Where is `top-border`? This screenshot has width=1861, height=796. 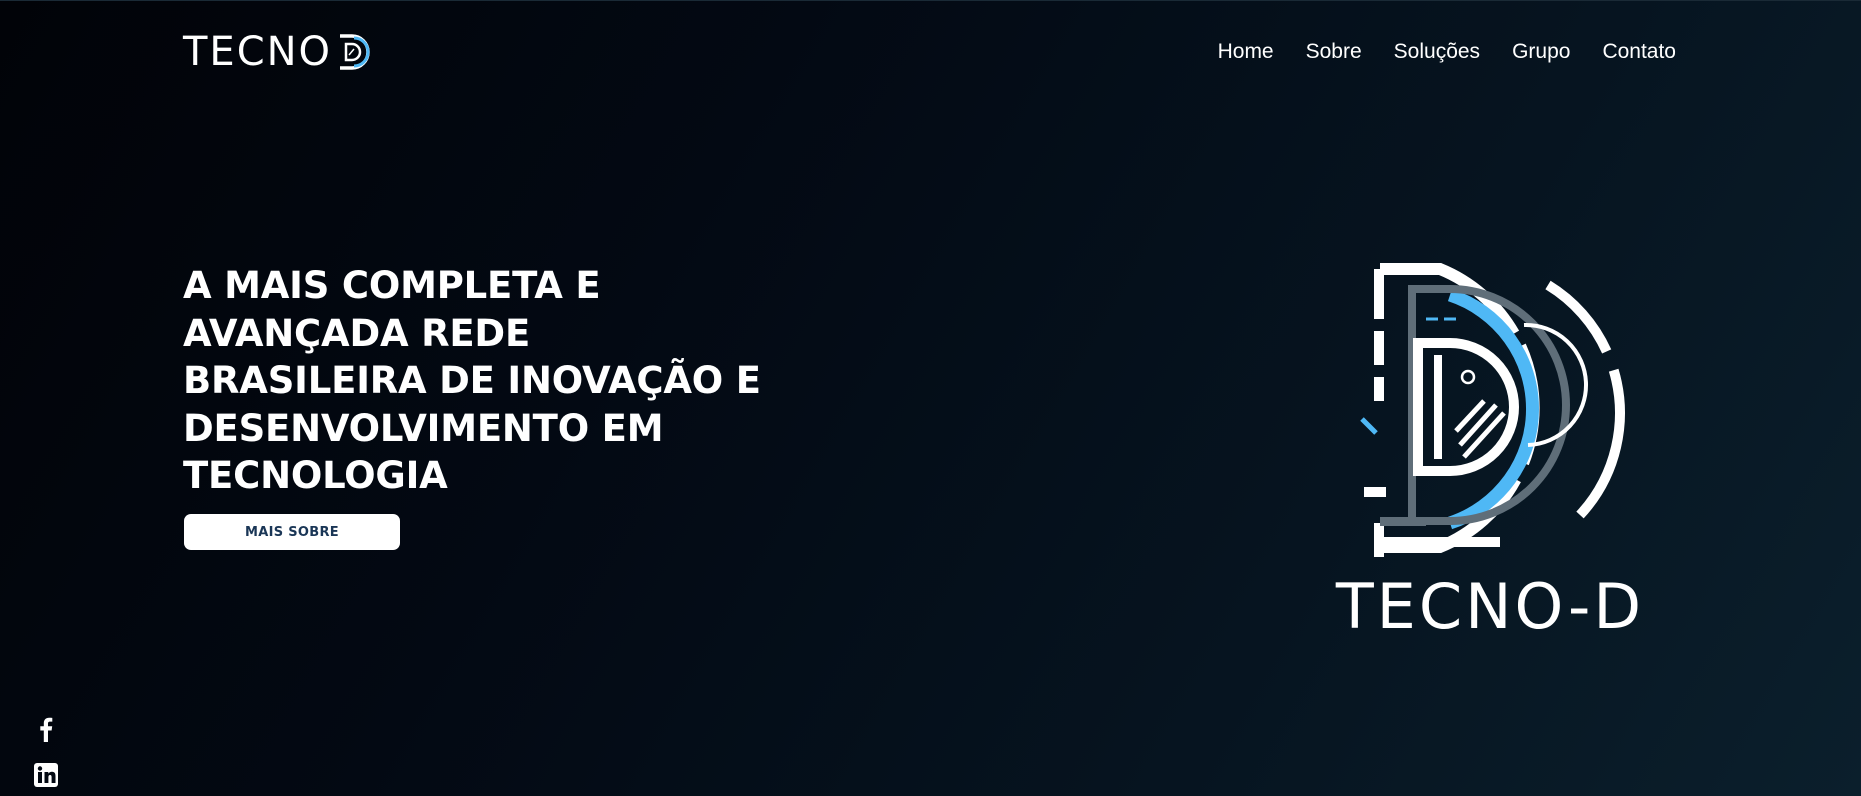
top-border is located at coordinates (930, 0).